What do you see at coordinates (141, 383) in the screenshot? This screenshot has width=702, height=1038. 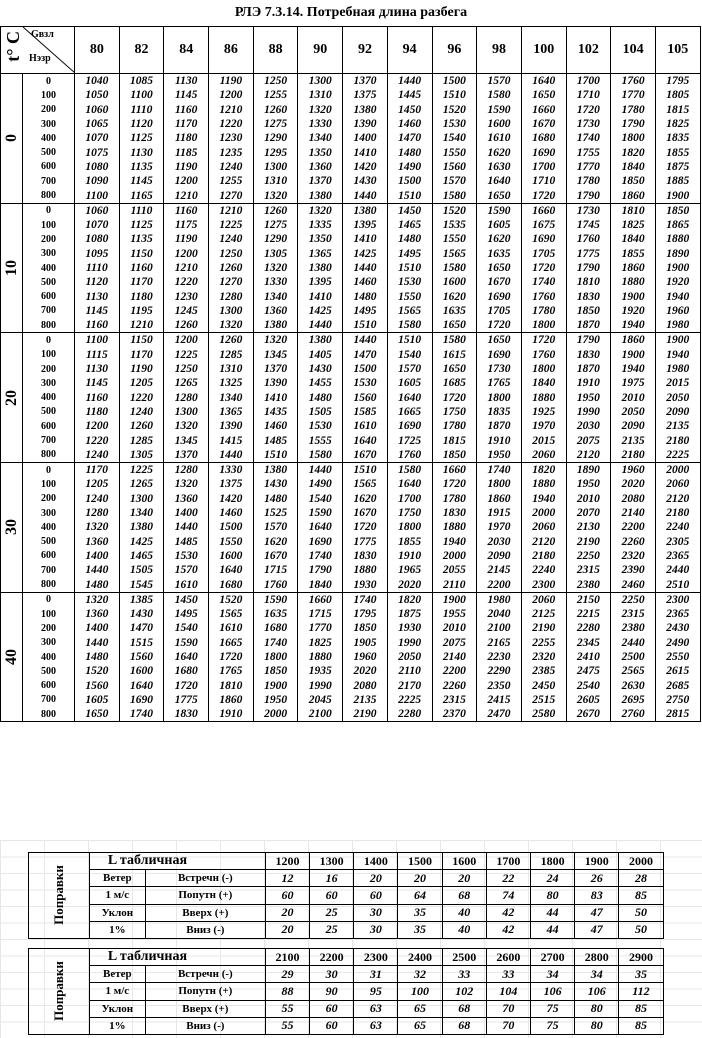 I see `run-length-cell: 1205` at bounding box center [141, 383].